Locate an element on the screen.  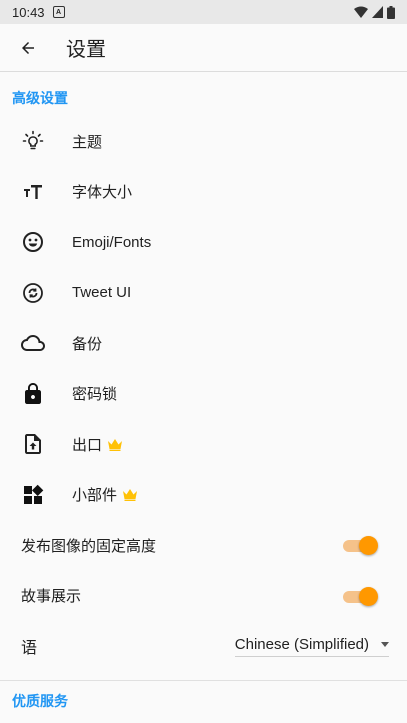
settings-item-font-size: 字体大小 is located at coordinates (203, 192).